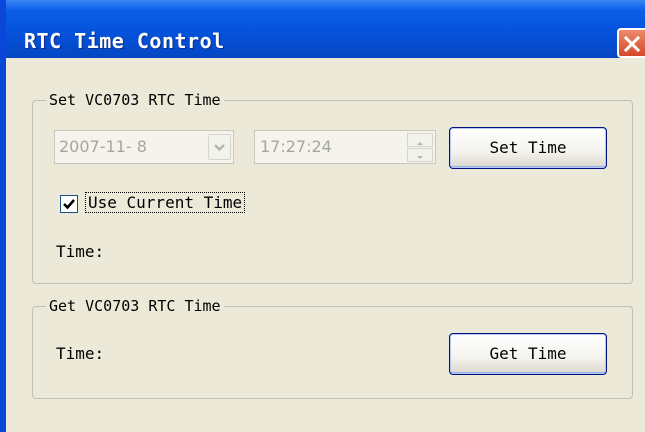 This screenshot has width=645, height=432. What do you see at coordinates (296, 146) in the screenshot?
I see `time-value: 17:27:24` at bounding box center [296, 146].